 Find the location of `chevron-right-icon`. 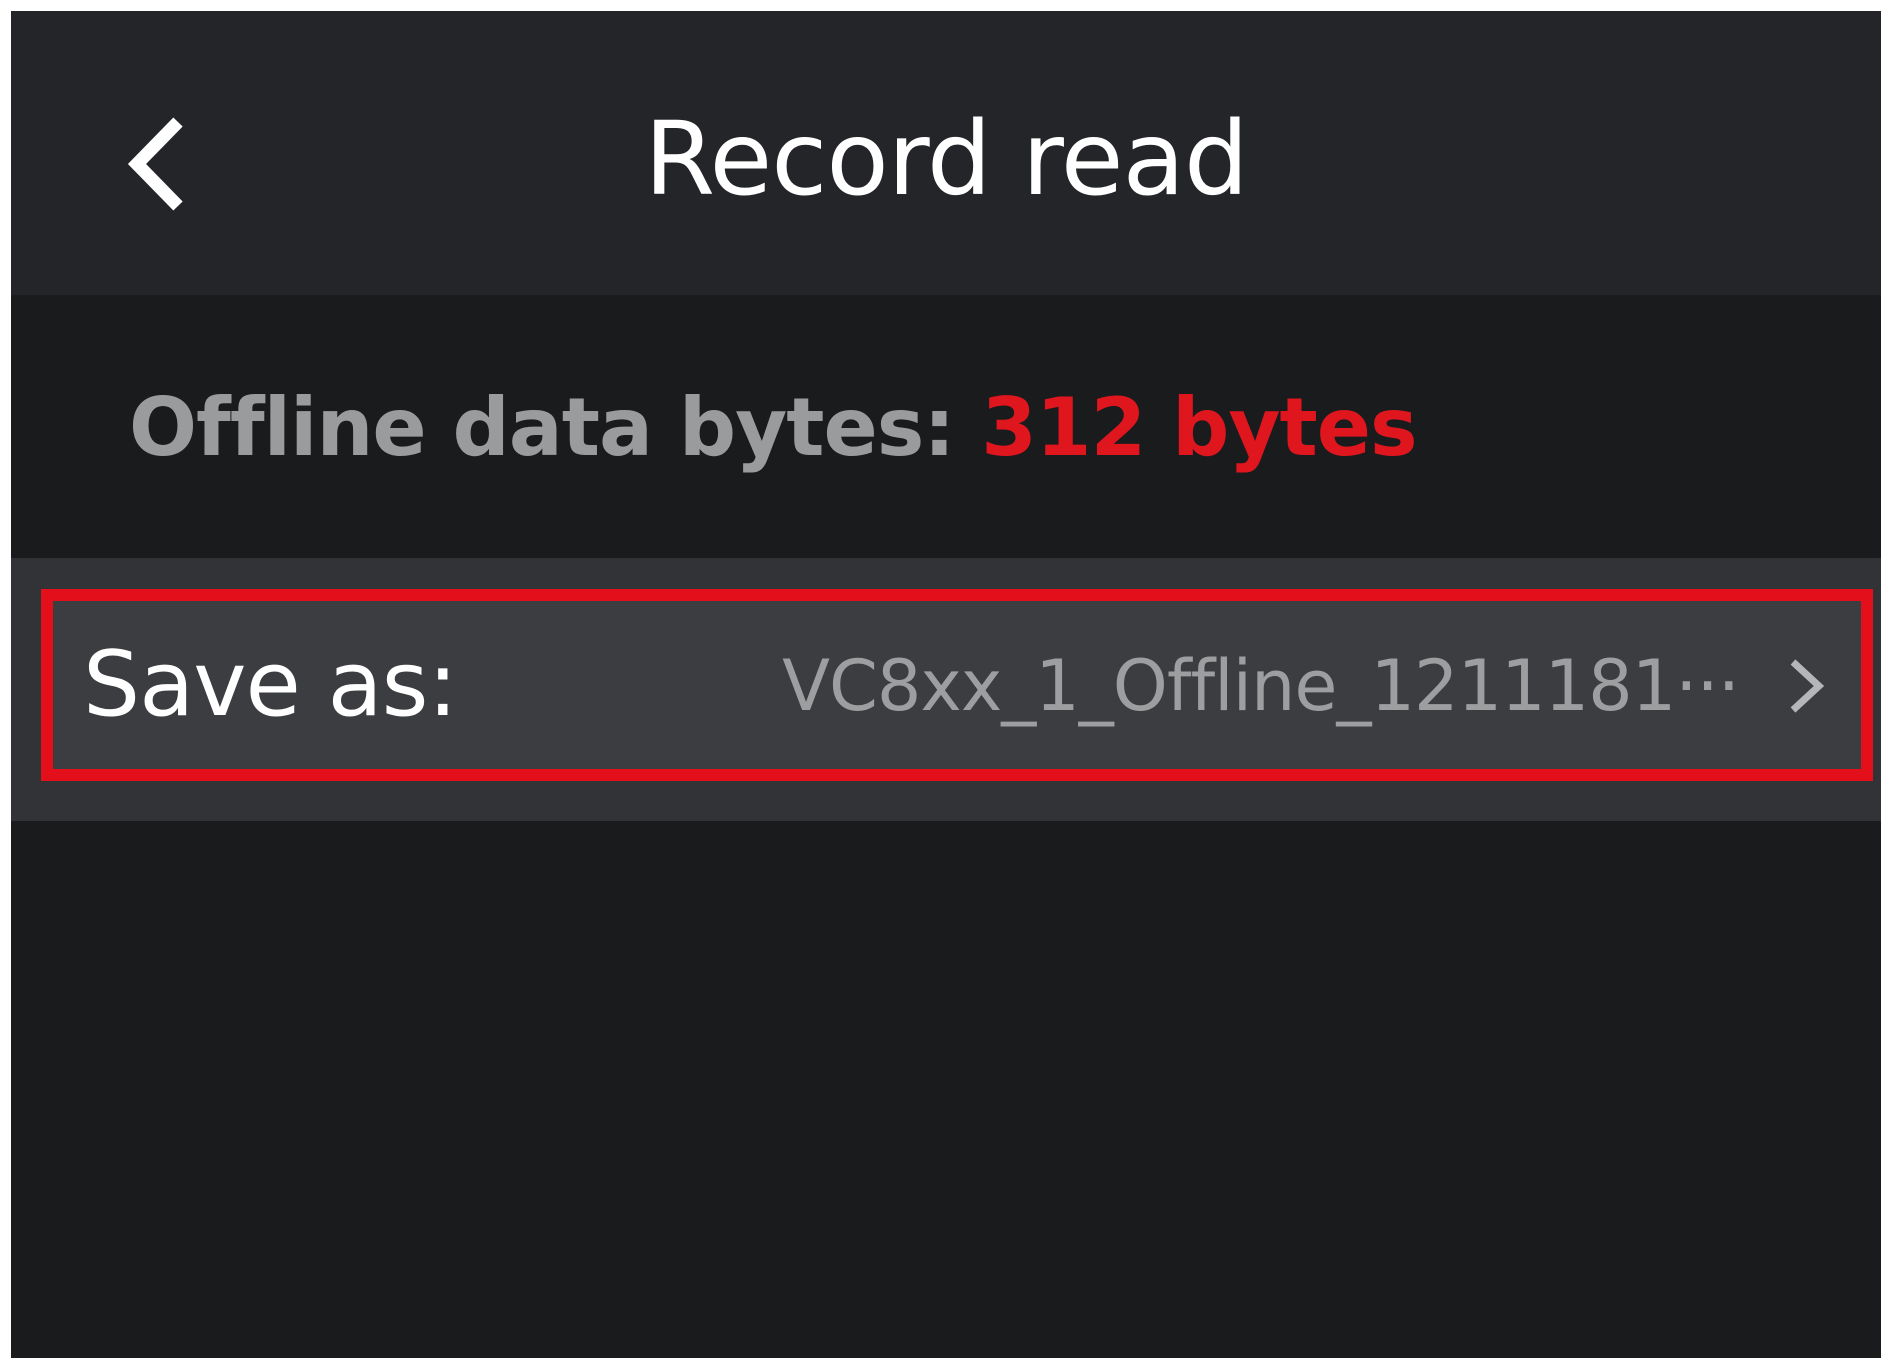

chevron-right-icon is located at coordinates (1807, 686).